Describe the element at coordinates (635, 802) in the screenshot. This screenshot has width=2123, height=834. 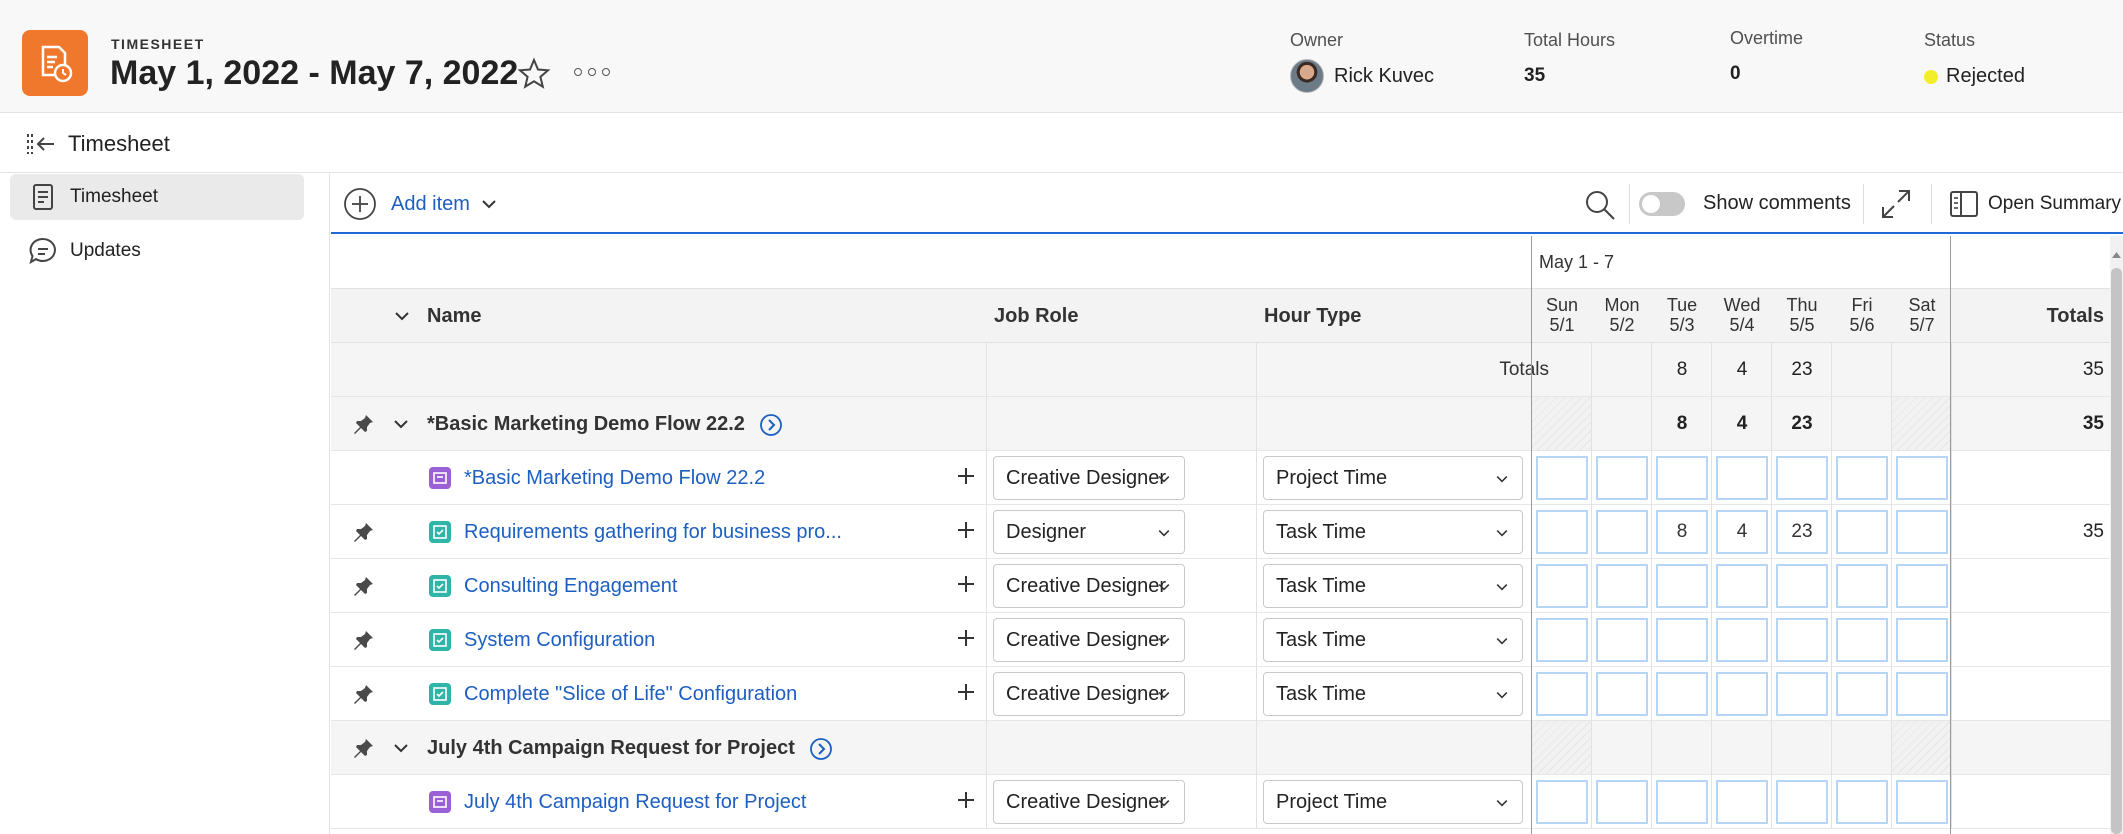
I see `task-name-link: July 4th Campaign Request for Project` at that location.